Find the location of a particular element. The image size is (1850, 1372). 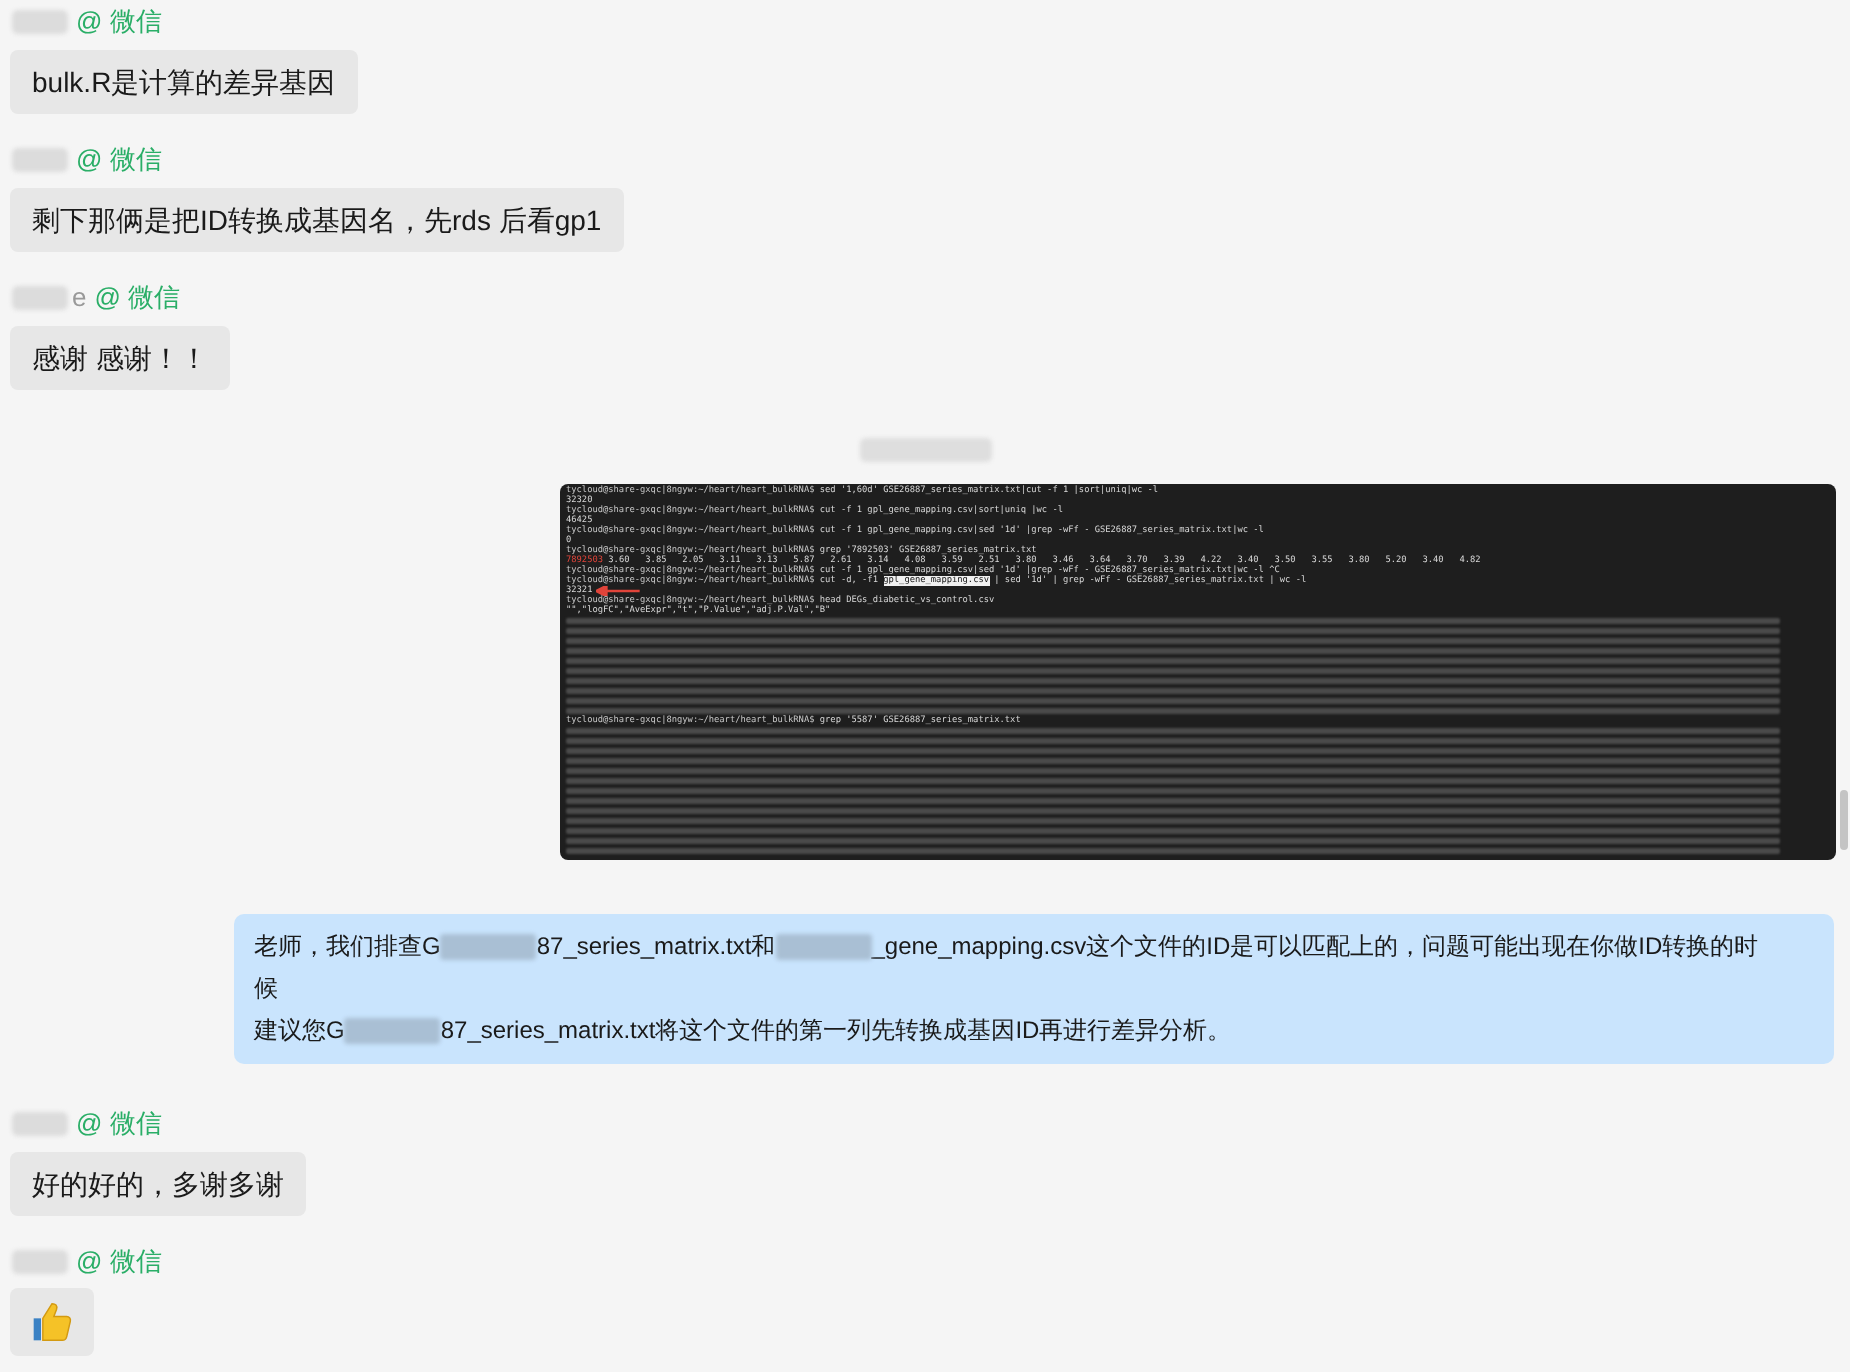

message-text: _gene_mapping.csv这个文件的ID是可以匹配上的，问题可能出现在你做ID转换的时 is located at coordinates (1315, 946).